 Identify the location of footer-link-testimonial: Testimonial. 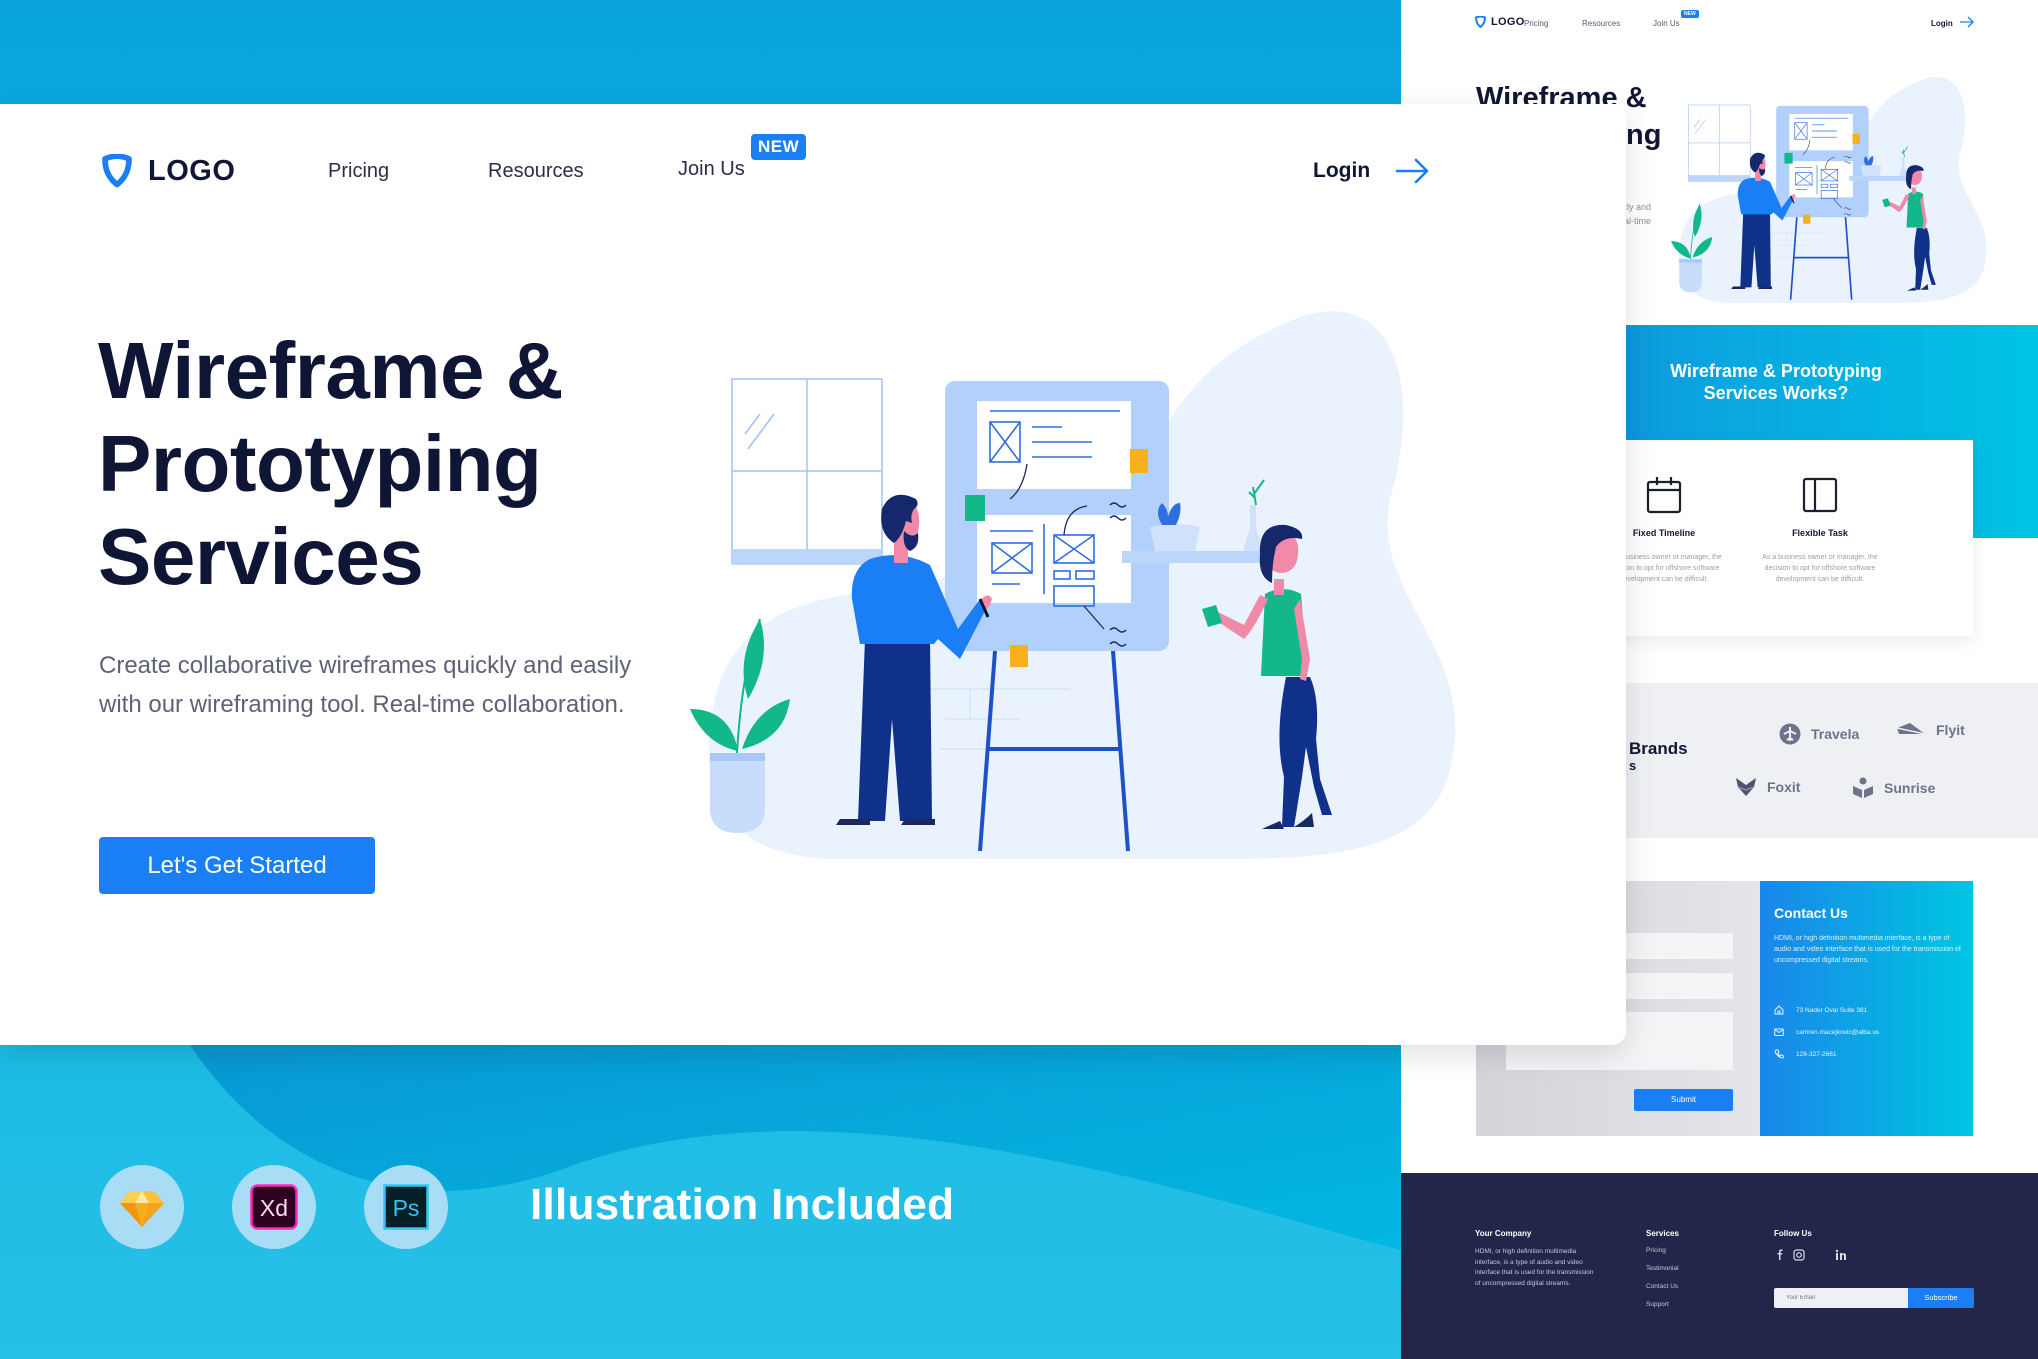
(1662, 1268).